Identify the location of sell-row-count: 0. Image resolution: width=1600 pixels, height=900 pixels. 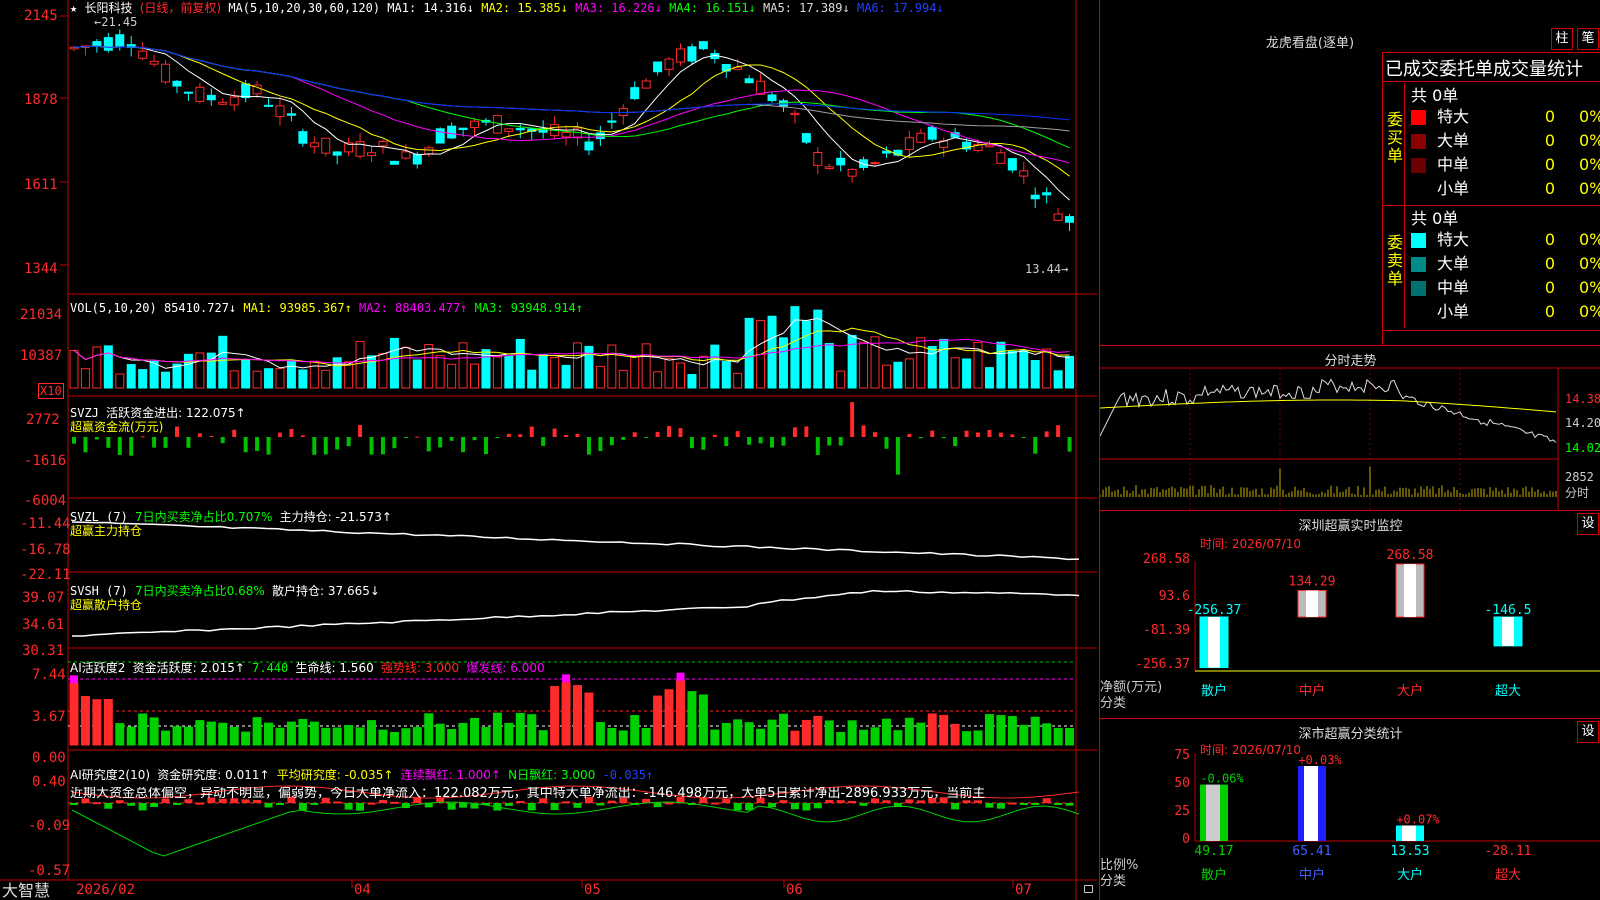
(1549, 239).